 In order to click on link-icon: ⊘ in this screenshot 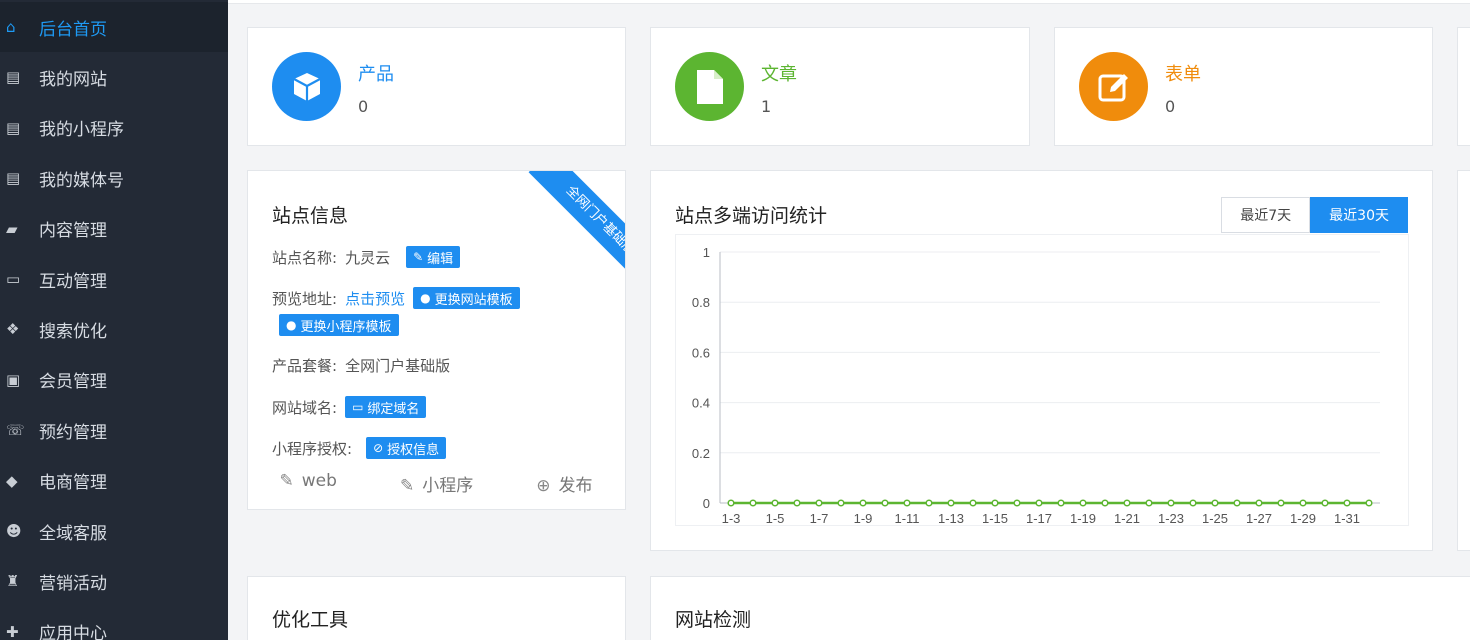, I will do `click(378, 448)`.